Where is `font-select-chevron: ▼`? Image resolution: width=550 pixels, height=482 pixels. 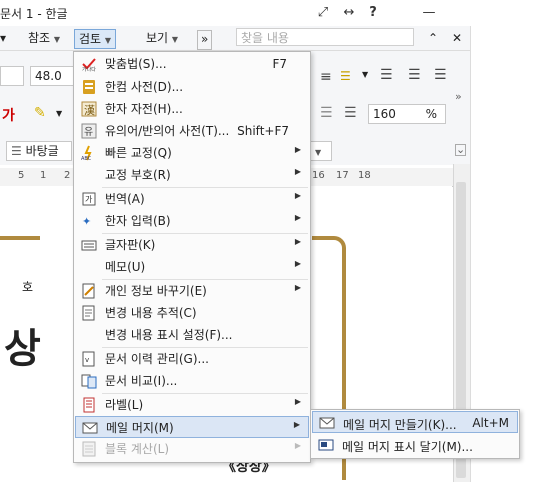 font-select-chevron: ▼ is located at coordinates (321, 151).